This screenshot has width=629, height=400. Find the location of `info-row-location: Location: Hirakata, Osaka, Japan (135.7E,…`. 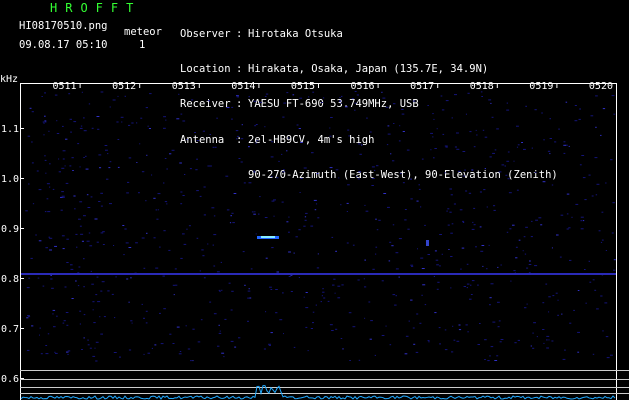

info-row-location: Location: Hirakata, Osaka, Japan (135.7E,… is located at coordinates (369, 69).